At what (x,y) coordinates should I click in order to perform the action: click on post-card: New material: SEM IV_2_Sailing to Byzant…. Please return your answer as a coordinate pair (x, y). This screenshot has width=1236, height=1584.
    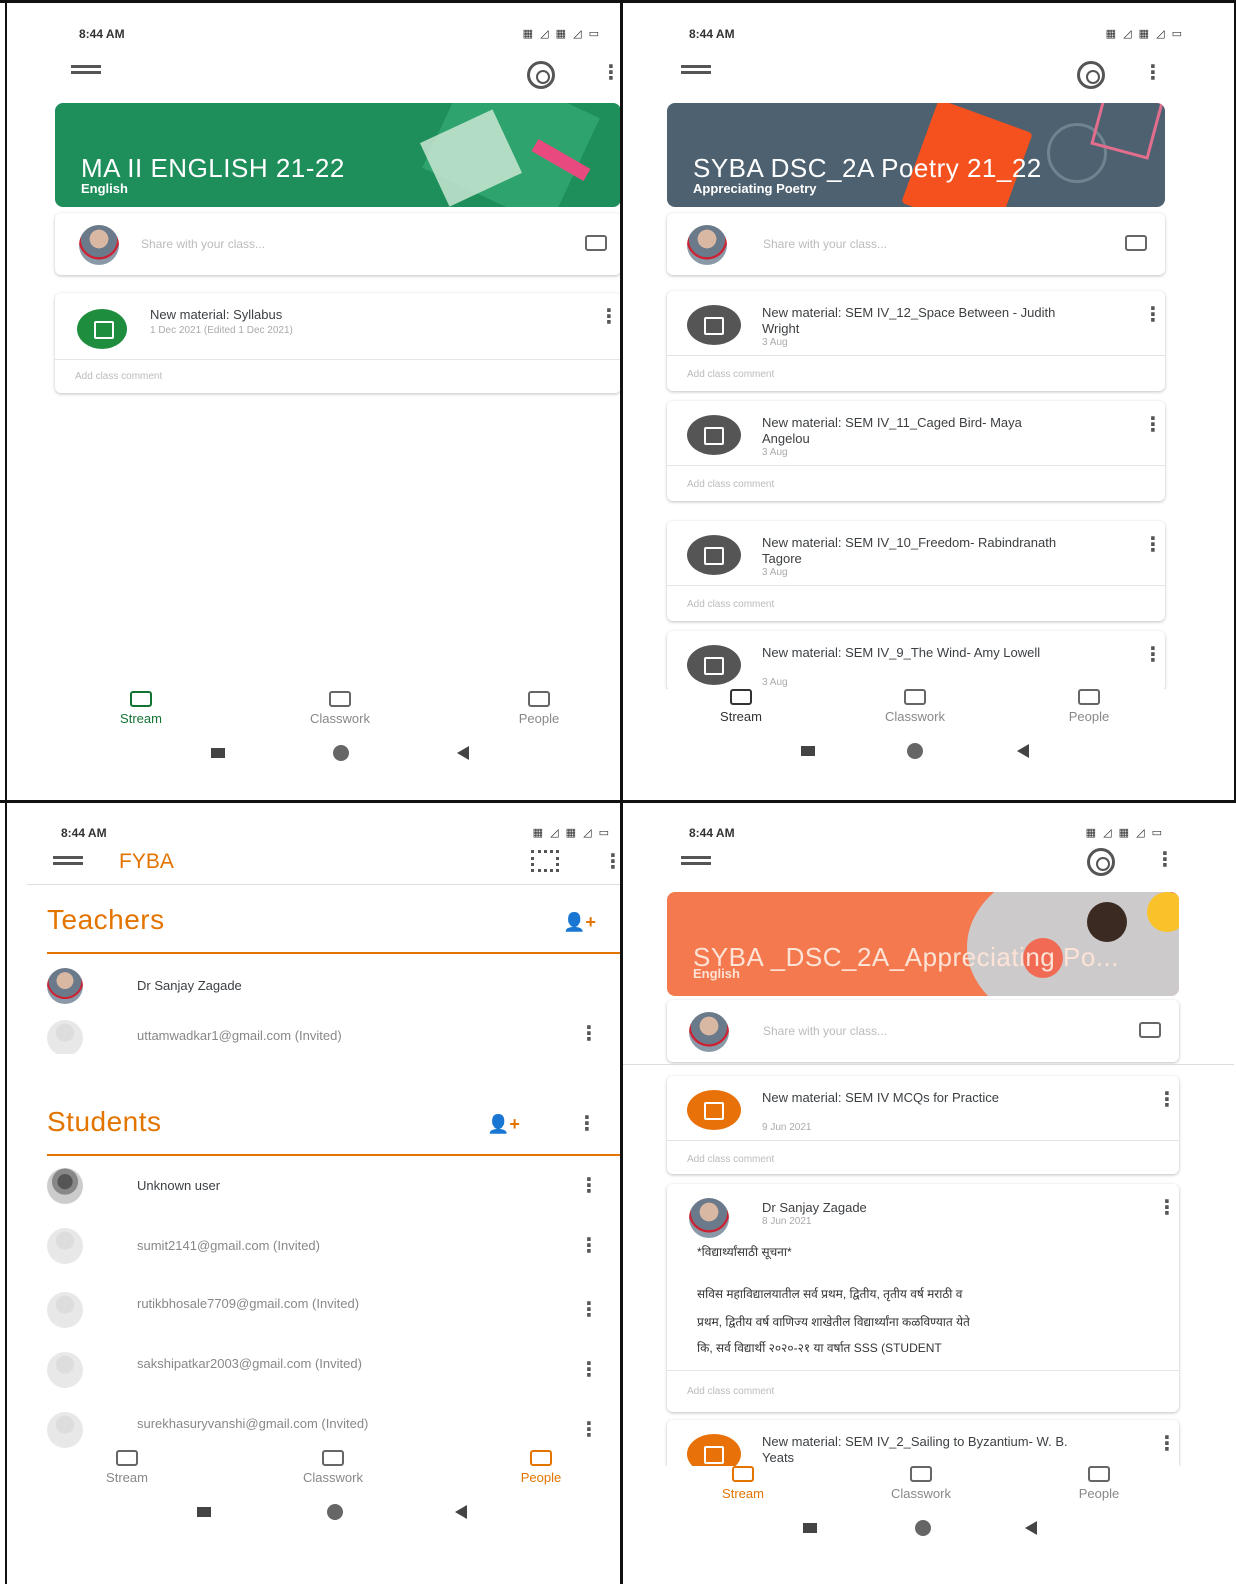
    Looking at the image, I should click on (923, 1445).